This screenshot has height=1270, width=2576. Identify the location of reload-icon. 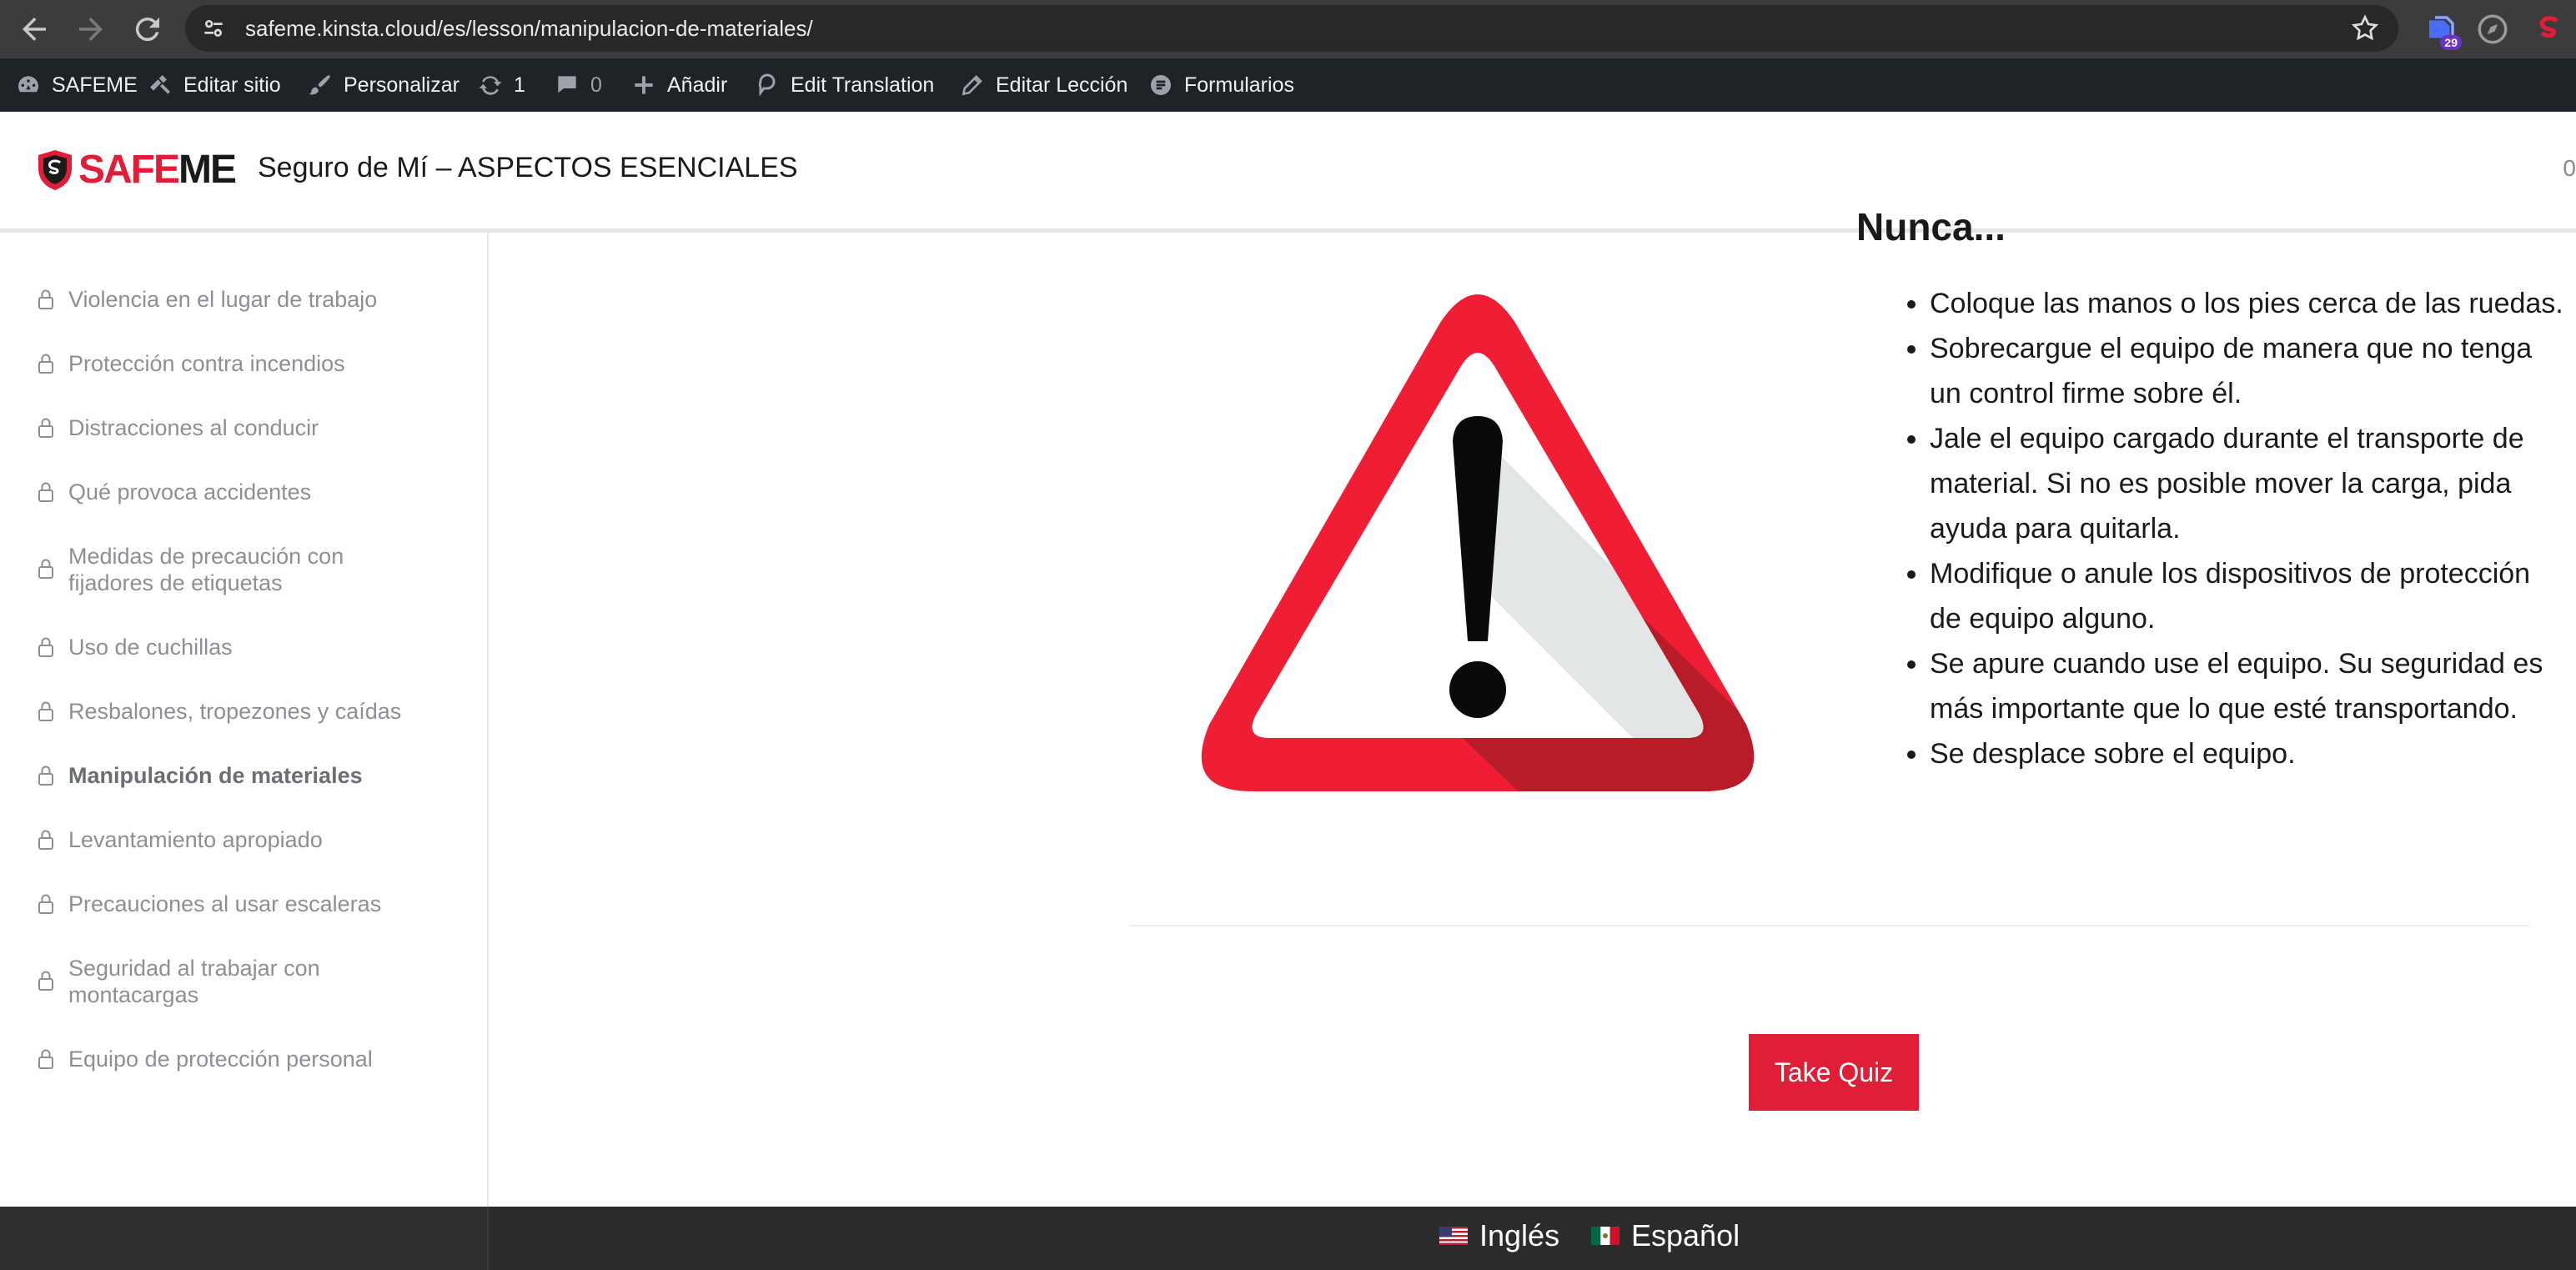
(147, 29).